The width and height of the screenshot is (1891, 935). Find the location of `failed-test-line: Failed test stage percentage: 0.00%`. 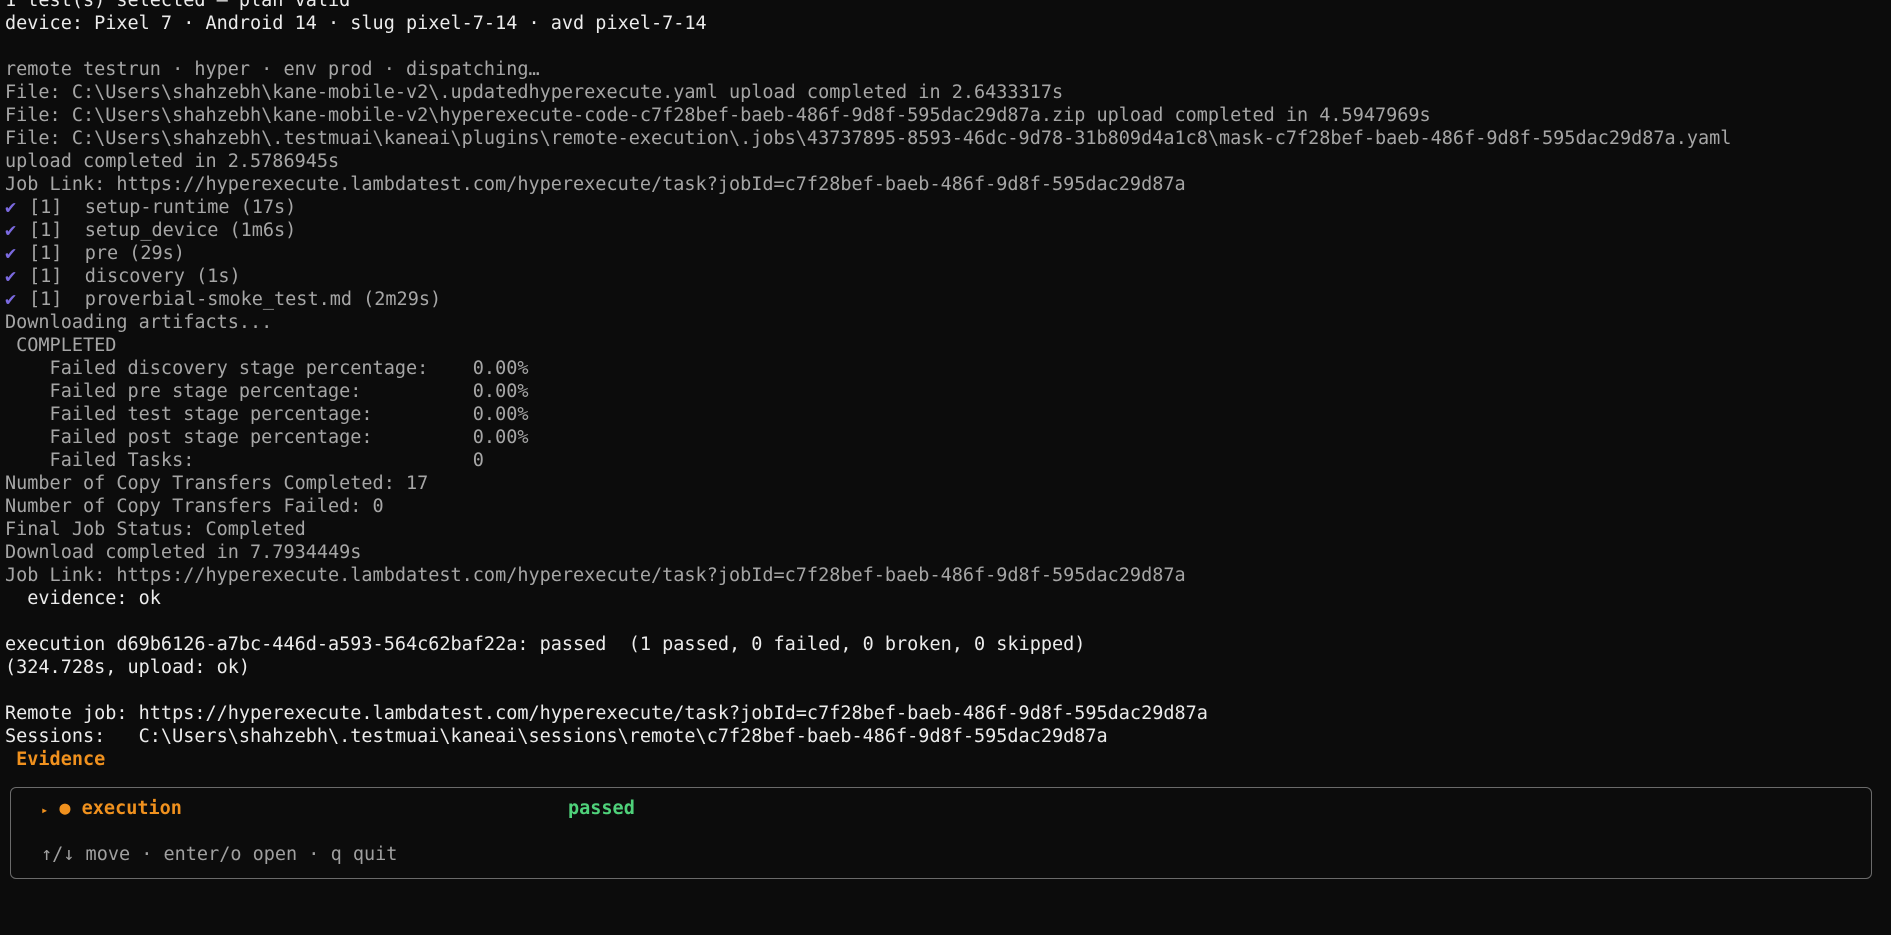

failed-test-line: Failed test stage percentage: 0.00% is located at coordinates (267, 414).